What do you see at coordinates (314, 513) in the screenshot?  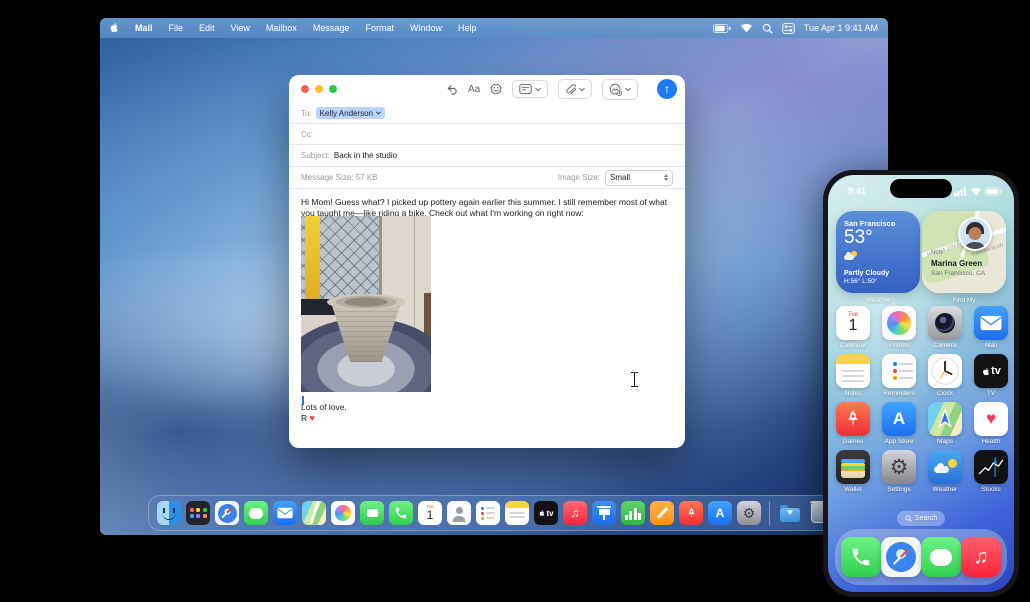 I see `dock-maps-icon` at bounding box center [314, 513].